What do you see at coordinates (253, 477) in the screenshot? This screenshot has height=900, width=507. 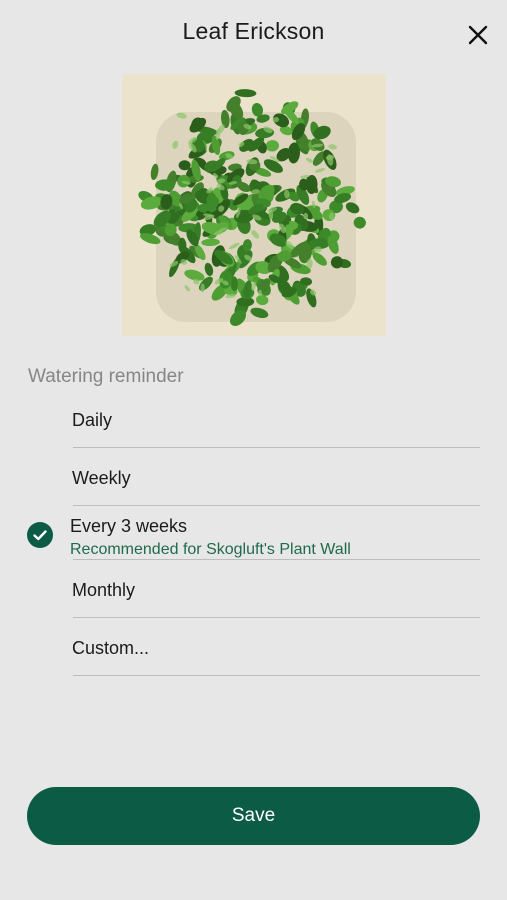 I see `option-weekly: Weekly` at bounding box center [253, 477].